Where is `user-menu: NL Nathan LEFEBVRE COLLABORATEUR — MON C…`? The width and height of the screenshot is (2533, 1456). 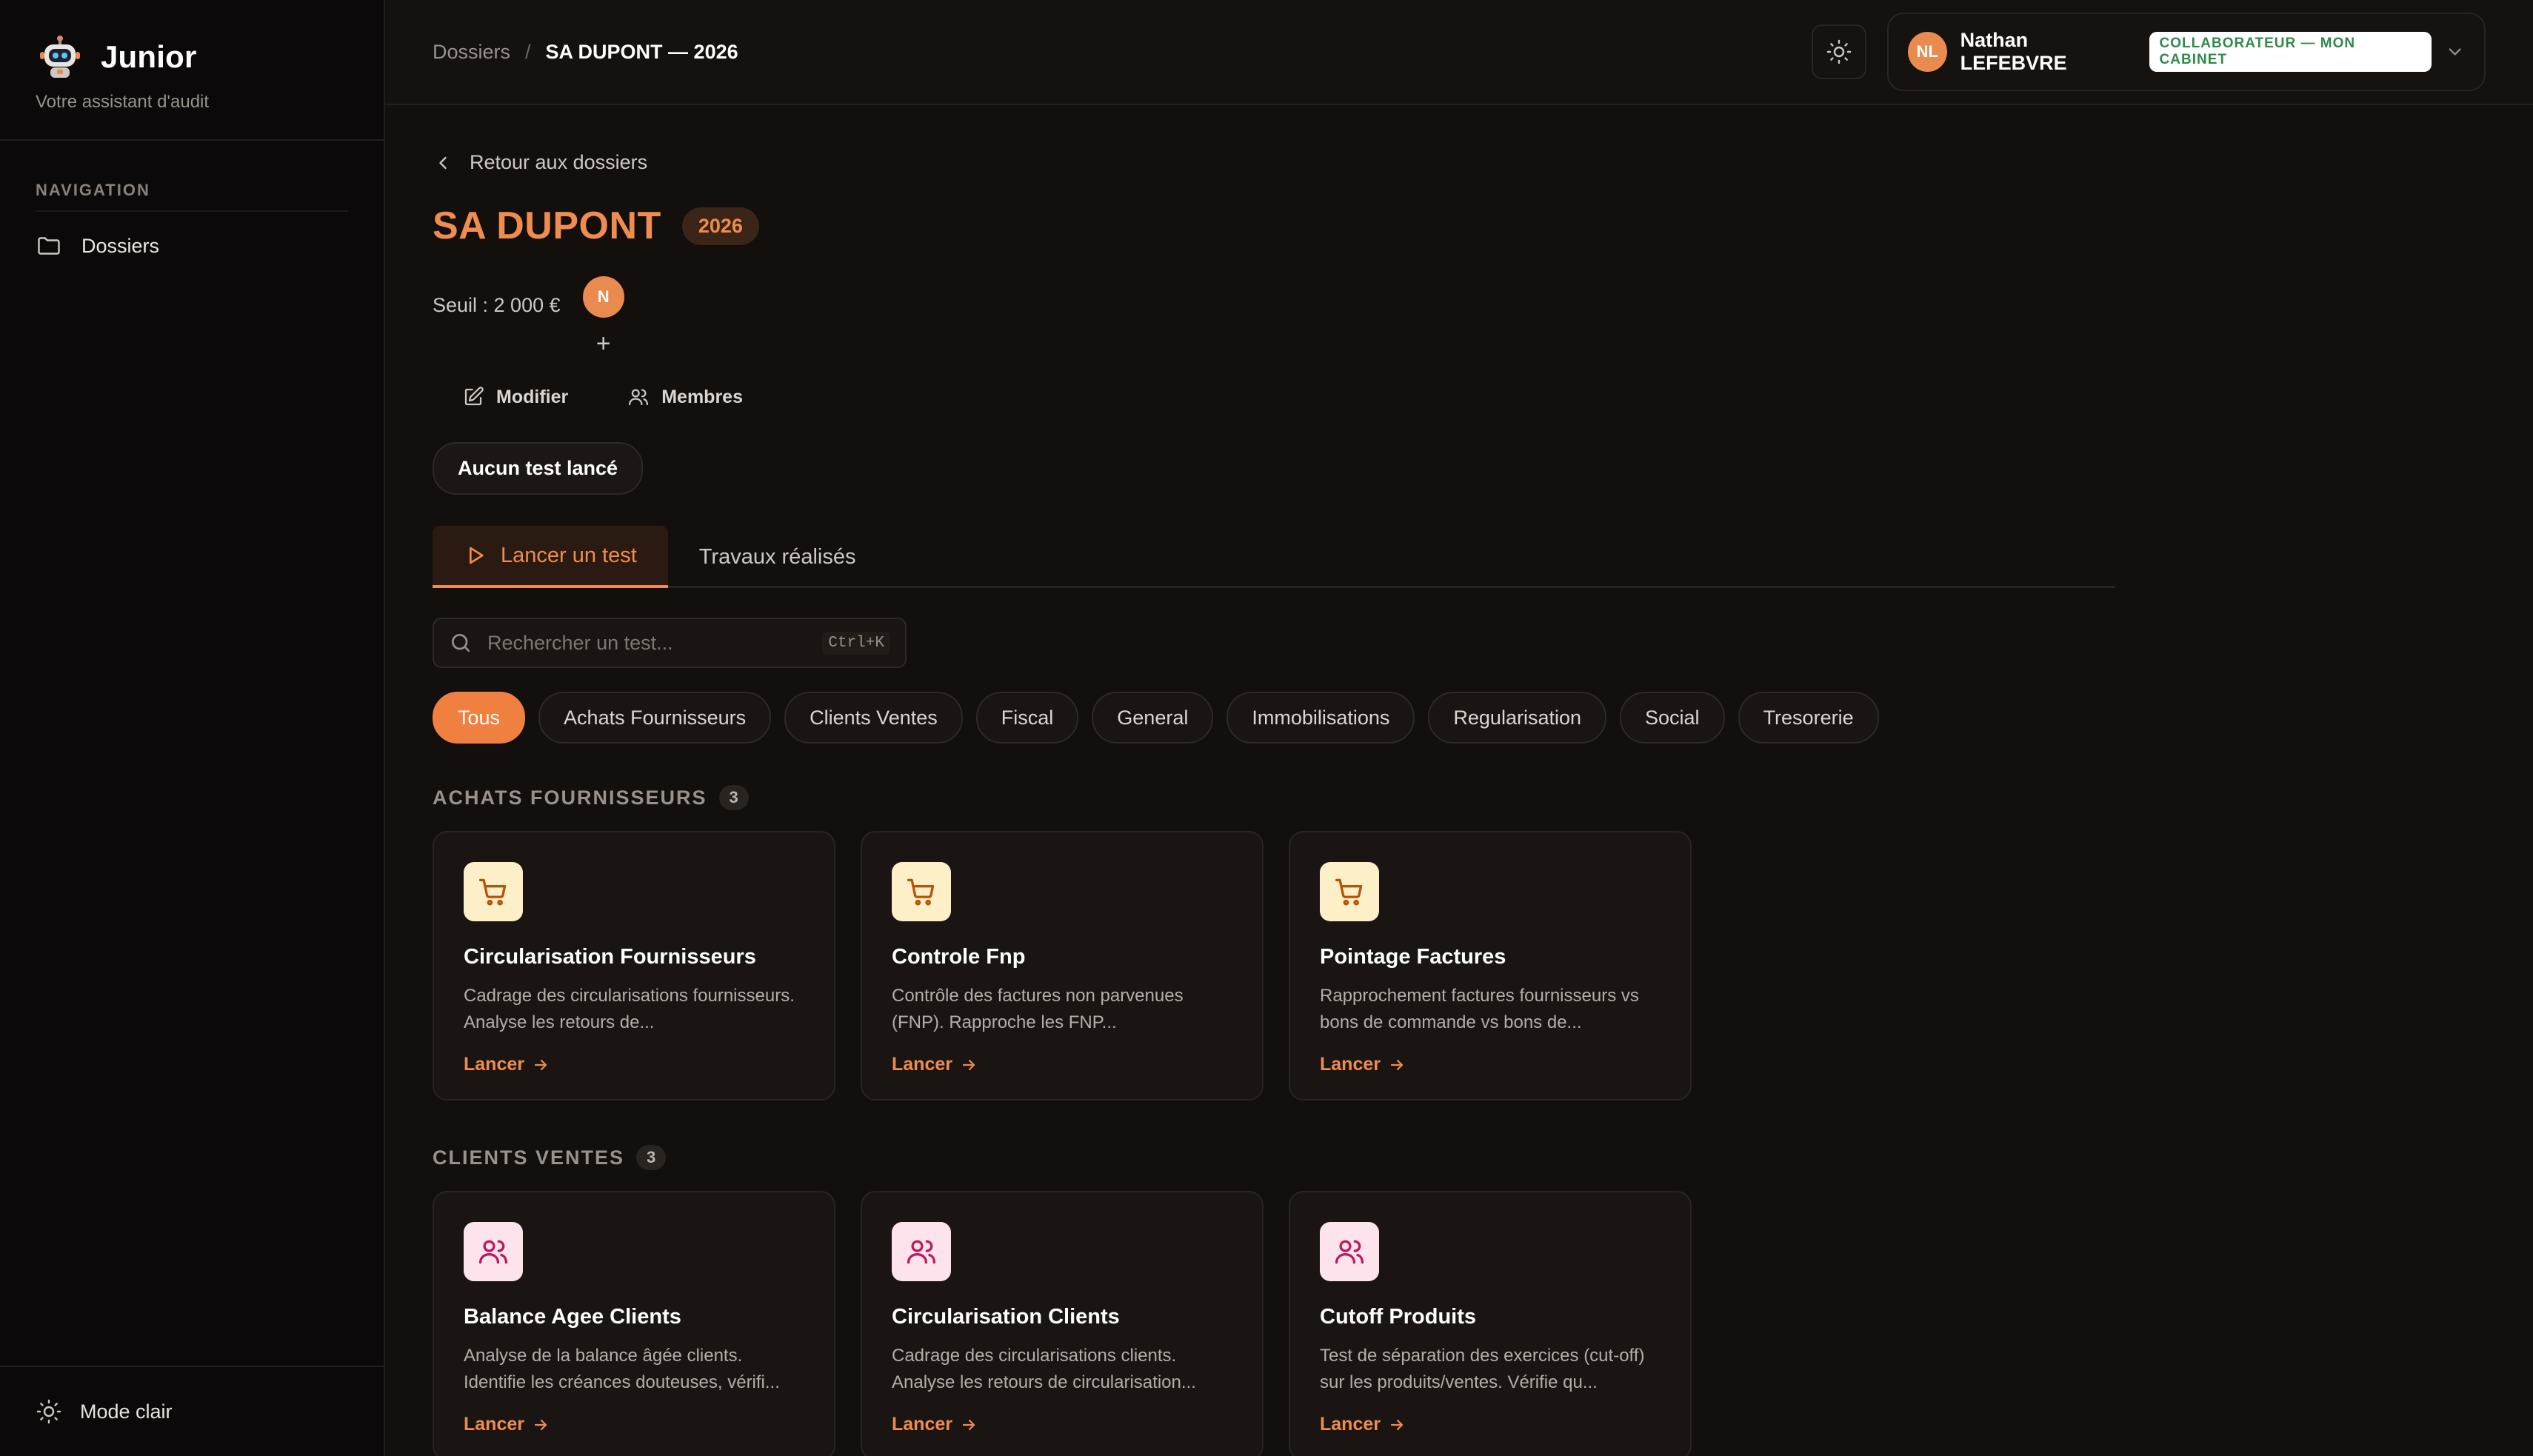 user-menu: NL Nathan LEFEBVRE COLLABORATEUR — MON C… is located at coordinates (2186, 52).